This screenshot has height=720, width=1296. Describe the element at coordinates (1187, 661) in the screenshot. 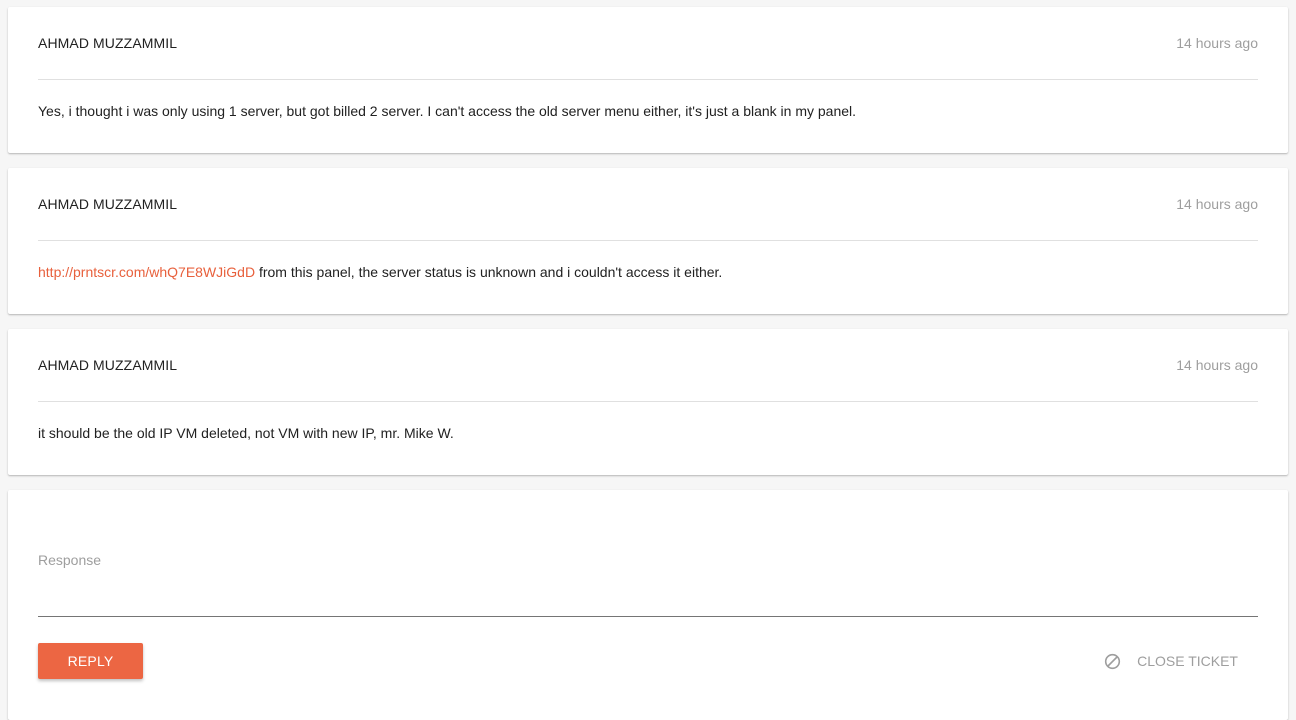

I see `close-ticket-label: CLOSE TICKET` at that location.